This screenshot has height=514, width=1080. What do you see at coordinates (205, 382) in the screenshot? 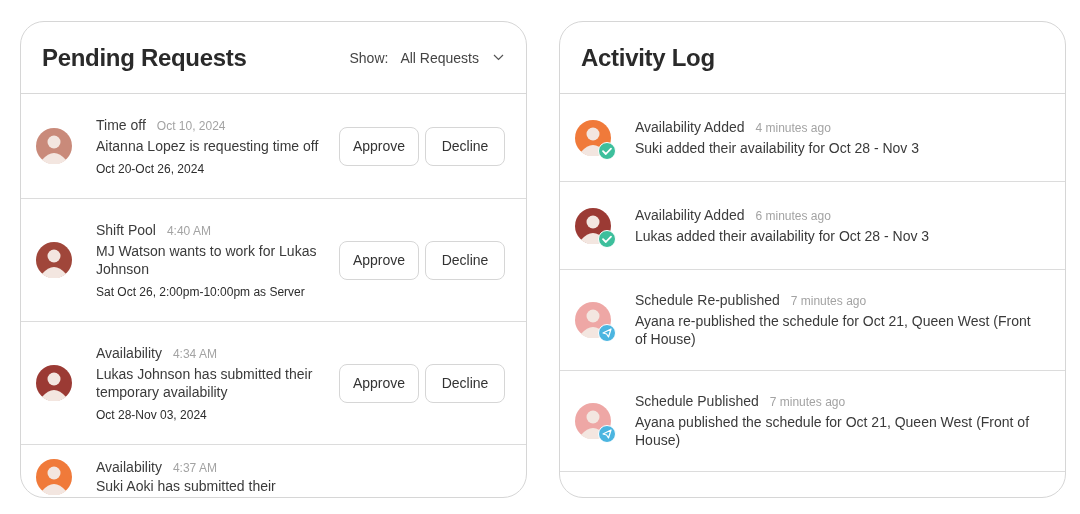
I see `request-description: Lukas Johnson has submitted their temporary availability` at bounding box center [205, 382].